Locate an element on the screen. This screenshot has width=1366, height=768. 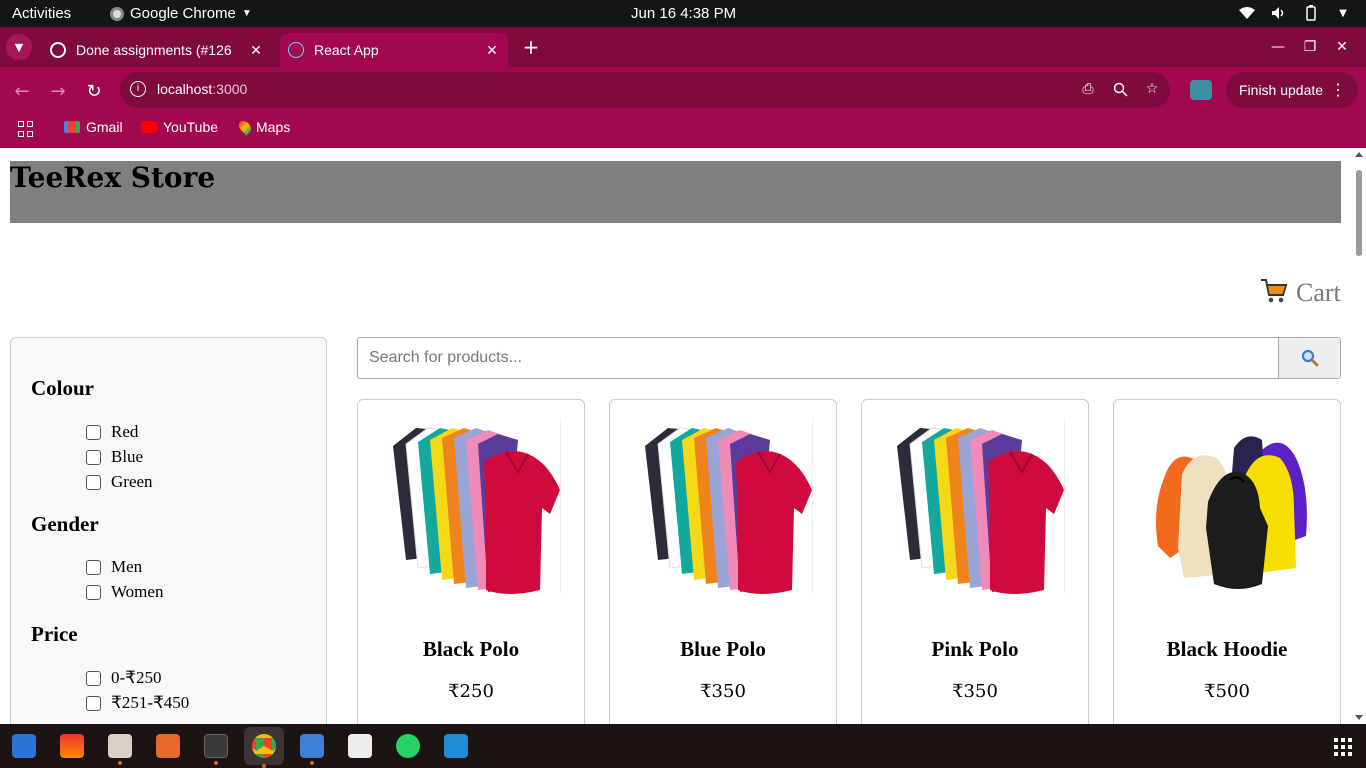
product-name: Black Hoodie is located at coordinates (1227, 649).